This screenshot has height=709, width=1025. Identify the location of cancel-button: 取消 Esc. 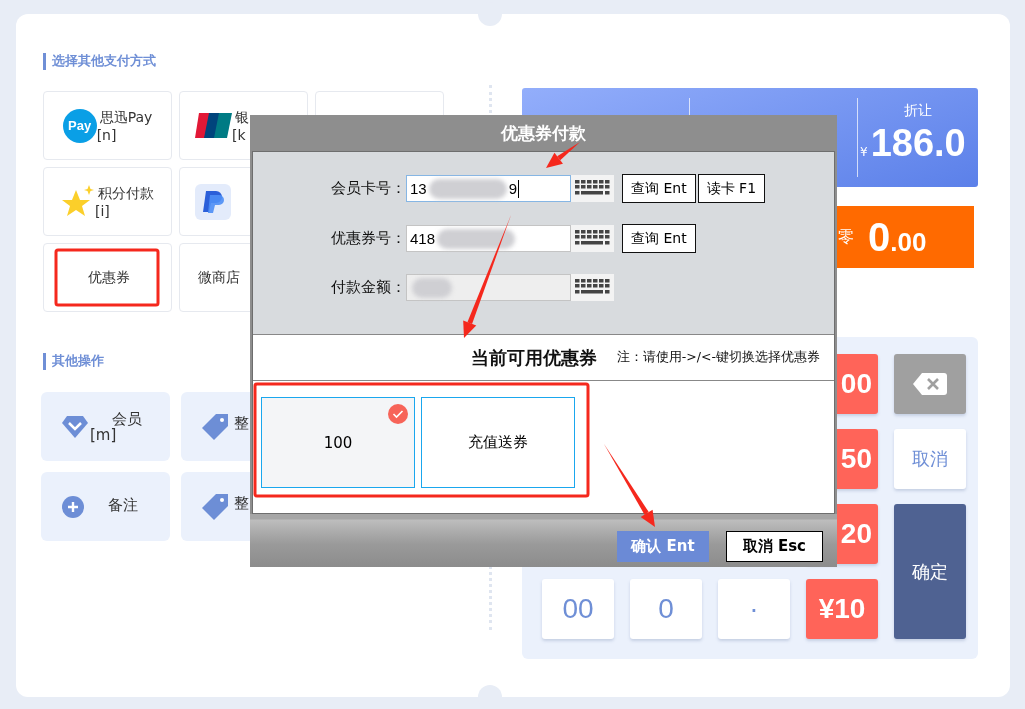
(774, 546).